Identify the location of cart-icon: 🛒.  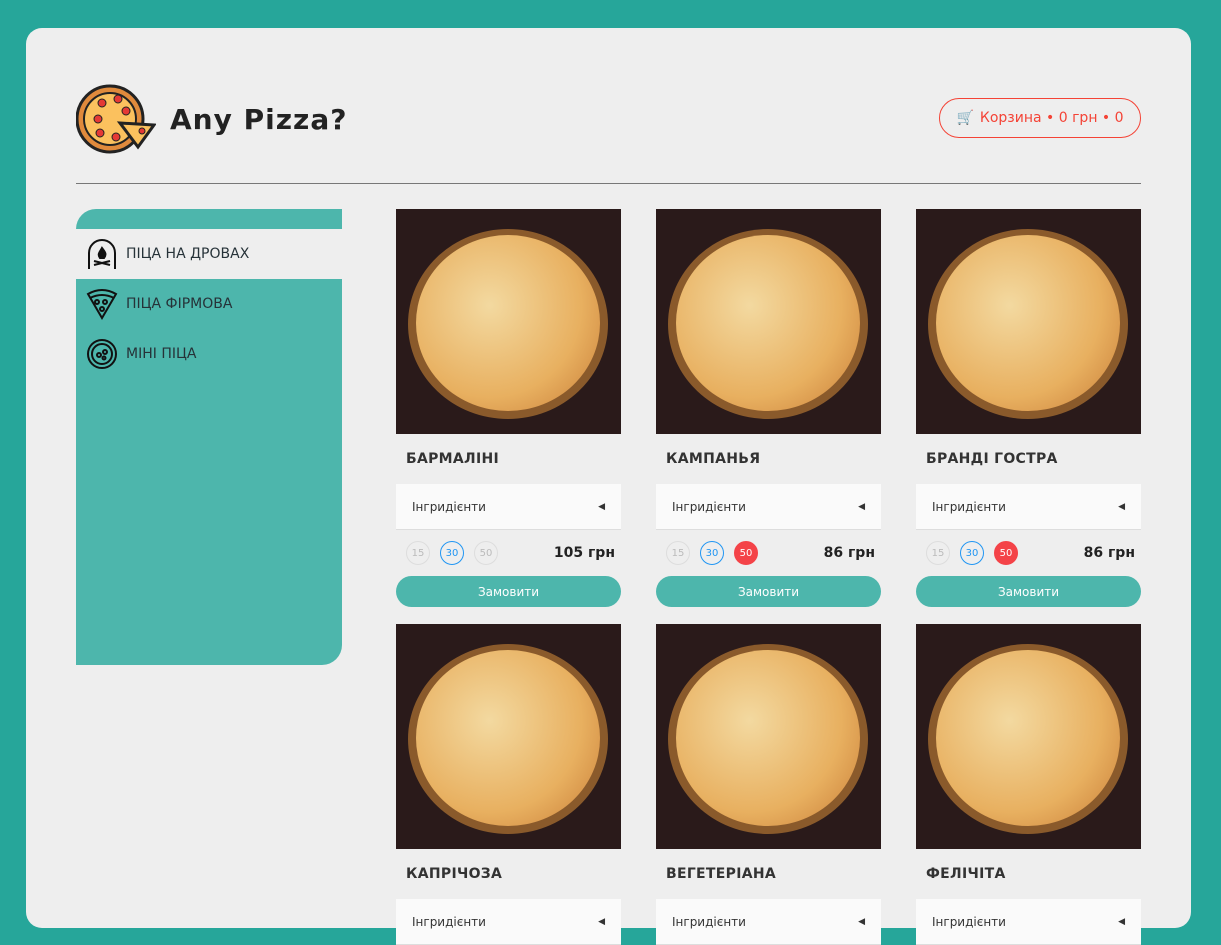
(965, 118).